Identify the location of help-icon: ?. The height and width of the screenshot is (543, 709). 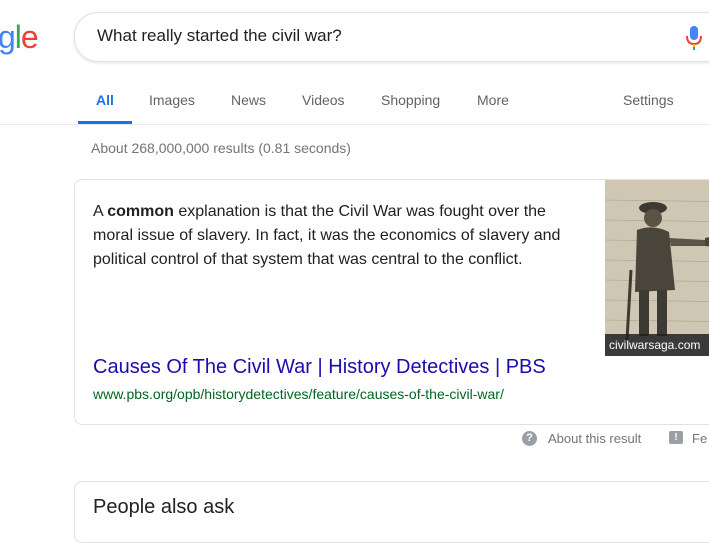
(529, 438).